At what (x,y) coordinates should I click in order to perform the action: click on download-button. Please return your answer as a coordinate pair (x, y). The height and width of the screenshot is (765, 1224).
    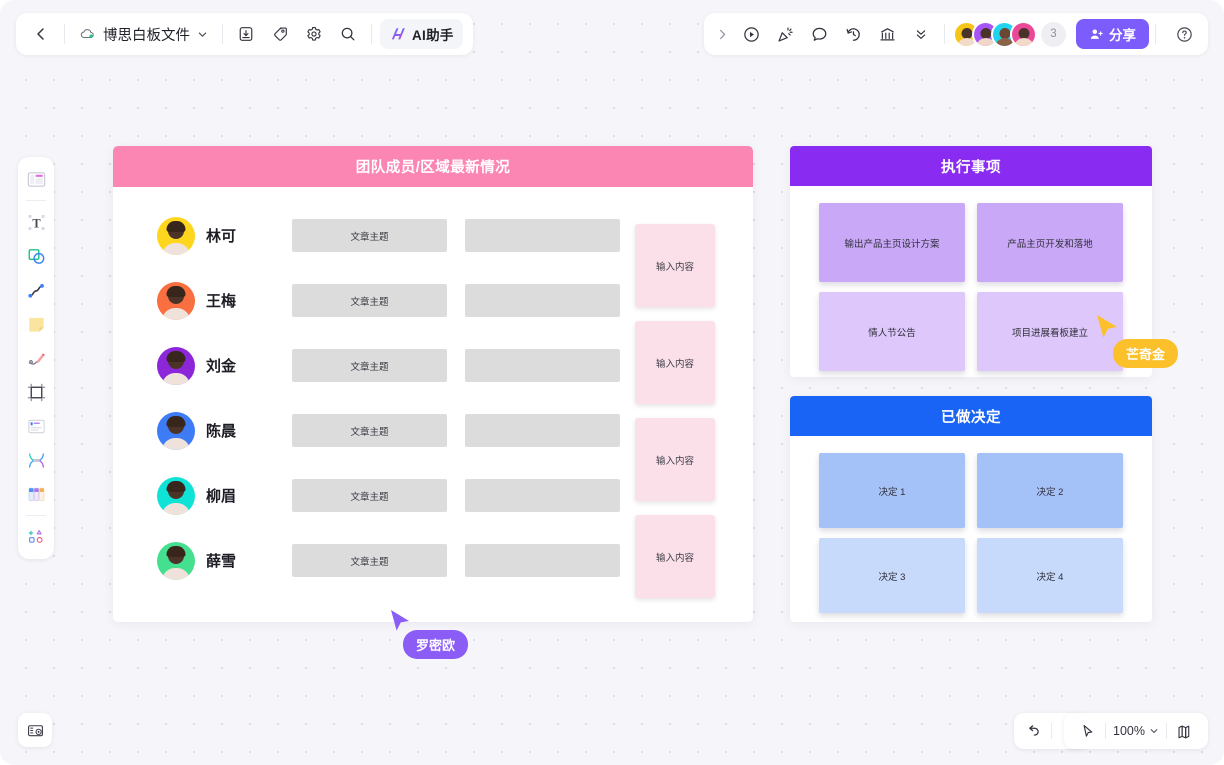
    Looking at the image, I should click on (246, 34).